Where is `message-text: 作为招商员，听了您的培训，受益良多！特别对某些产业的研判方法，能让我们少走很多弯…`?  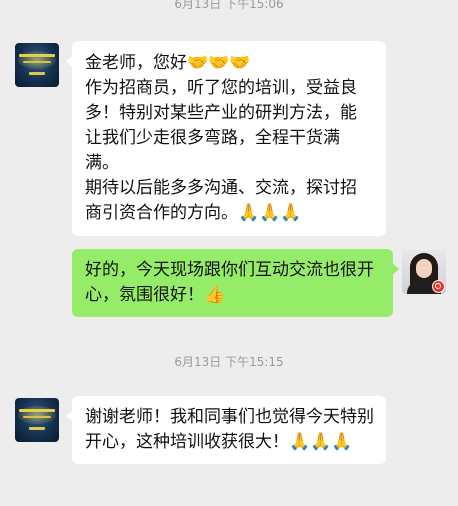
message-text: 作为招商员，听了您的培训，受益良多！特别对某些产业的研判方法，能让我们少走很多弯… is located at coordinates (221, 125).